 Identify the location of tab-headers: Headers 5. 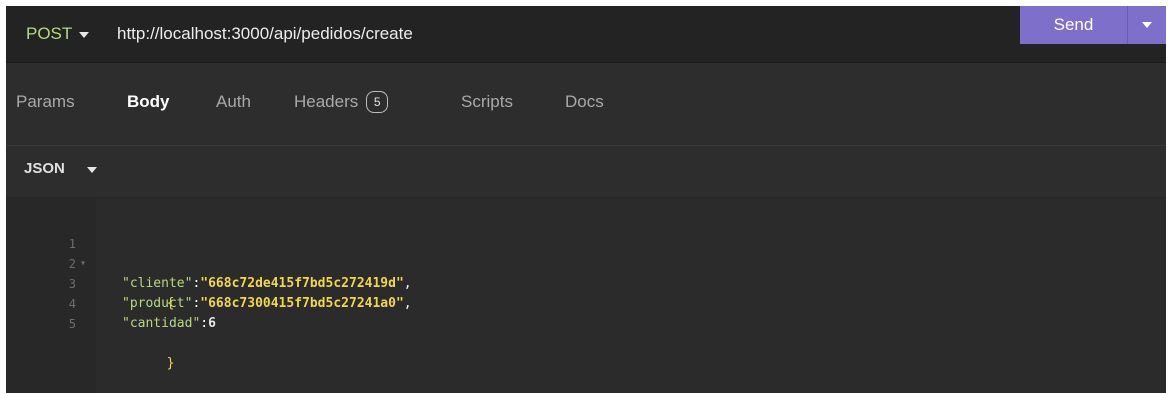
(341, 102).